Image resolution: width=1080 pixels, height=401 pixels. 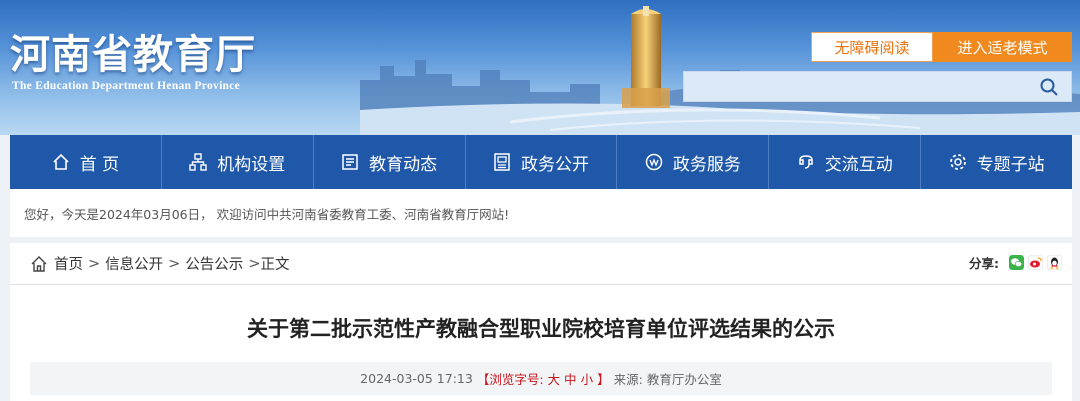 What do you see at coordinates (628, 379) in the screenshot?
I see `source-label: 来源:` at bounding box center [628, 379].